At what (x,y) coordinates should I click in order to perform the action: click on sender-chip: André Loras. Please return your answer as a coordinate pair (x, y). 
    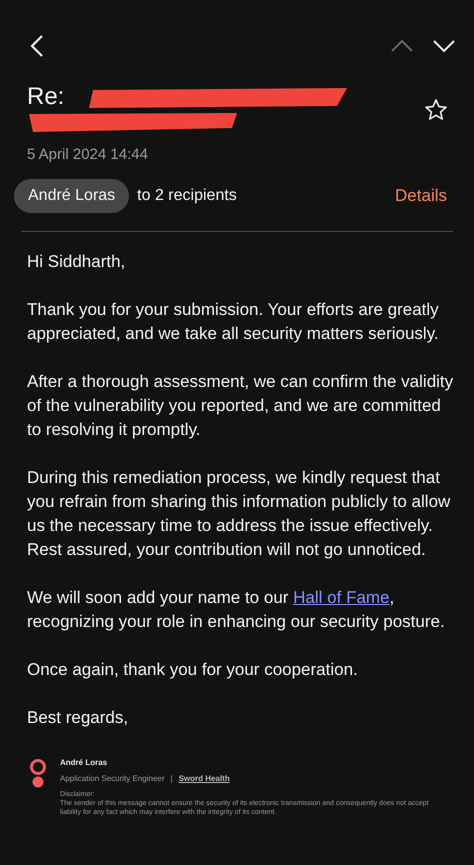
    Looking at the image, I should click on (72, 196).